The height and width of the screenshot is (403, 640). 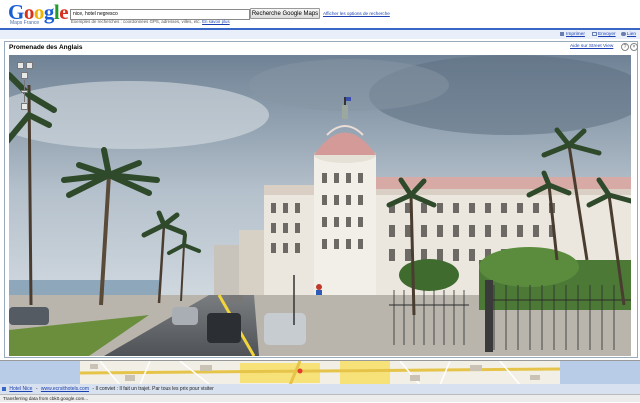 What do you see at coordinates (24, 75) in the screenshot?
I see `zoom-in-button` at bounding box center [24, 75].